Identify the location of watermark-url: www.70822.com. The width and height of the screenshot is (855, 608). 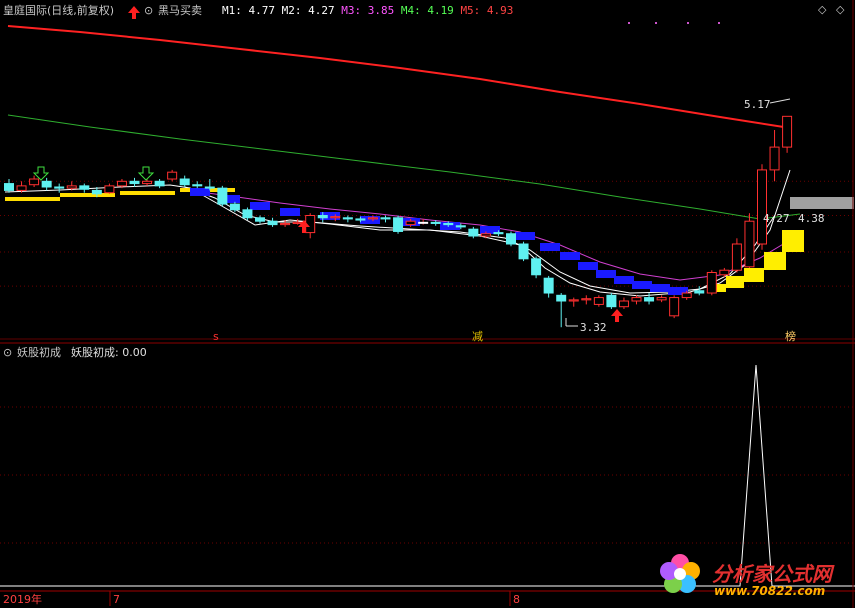
(770, 591).